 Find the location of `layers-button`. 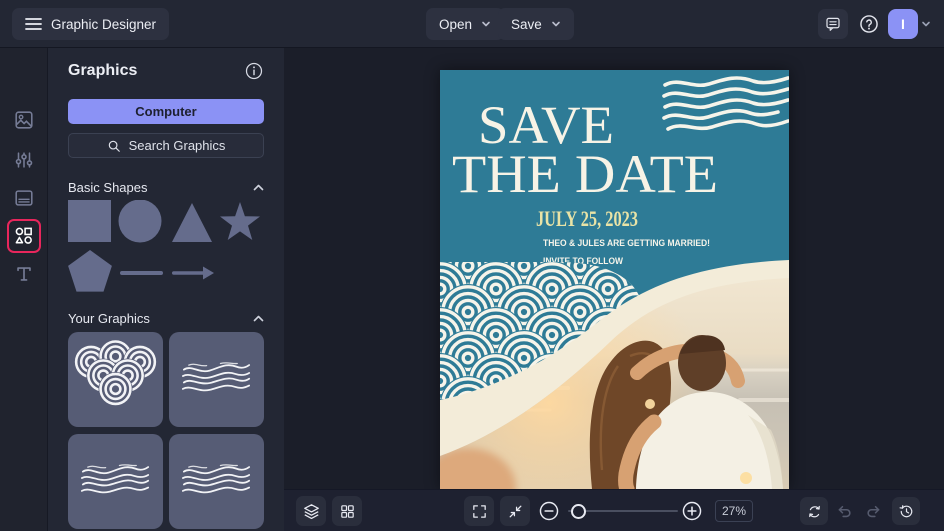

layers-button is located at coordinates (311, 511).